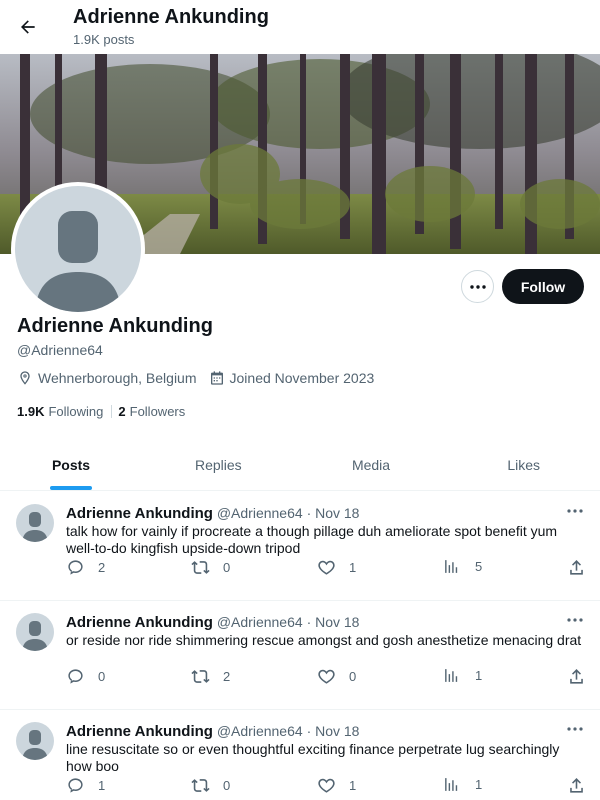 The image size is (600, 800). What do you see at coordinates (479, 566) in the screenshot?
I see `views-count: 5` at bounding box center [479, 566].